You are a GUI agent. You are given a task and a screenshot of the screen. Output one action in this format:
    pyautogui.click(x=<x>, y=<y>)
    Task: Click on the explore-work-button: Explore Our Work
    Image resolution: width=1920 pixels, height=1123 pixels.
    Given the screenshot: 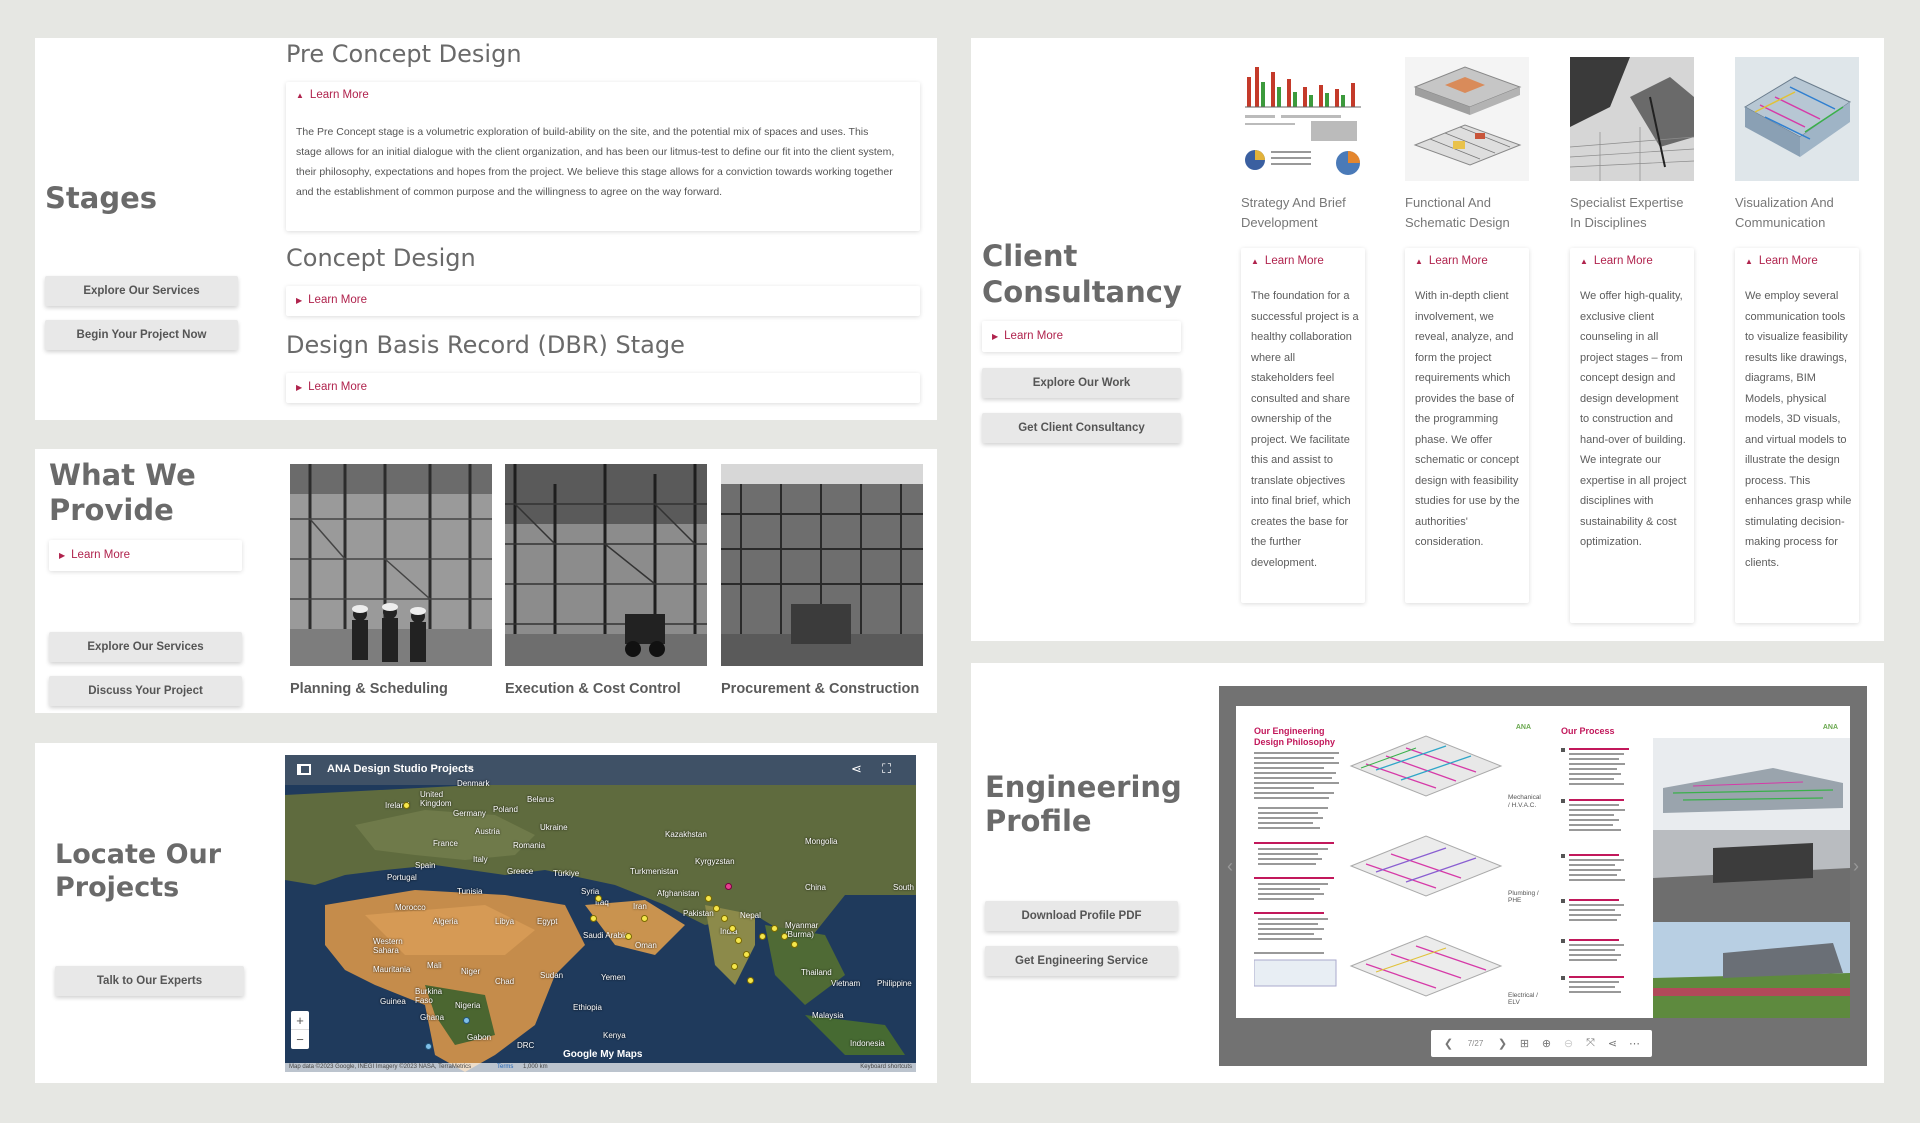 What is the action you would take?
    pyautogui.click(x=1081, y=383)
    